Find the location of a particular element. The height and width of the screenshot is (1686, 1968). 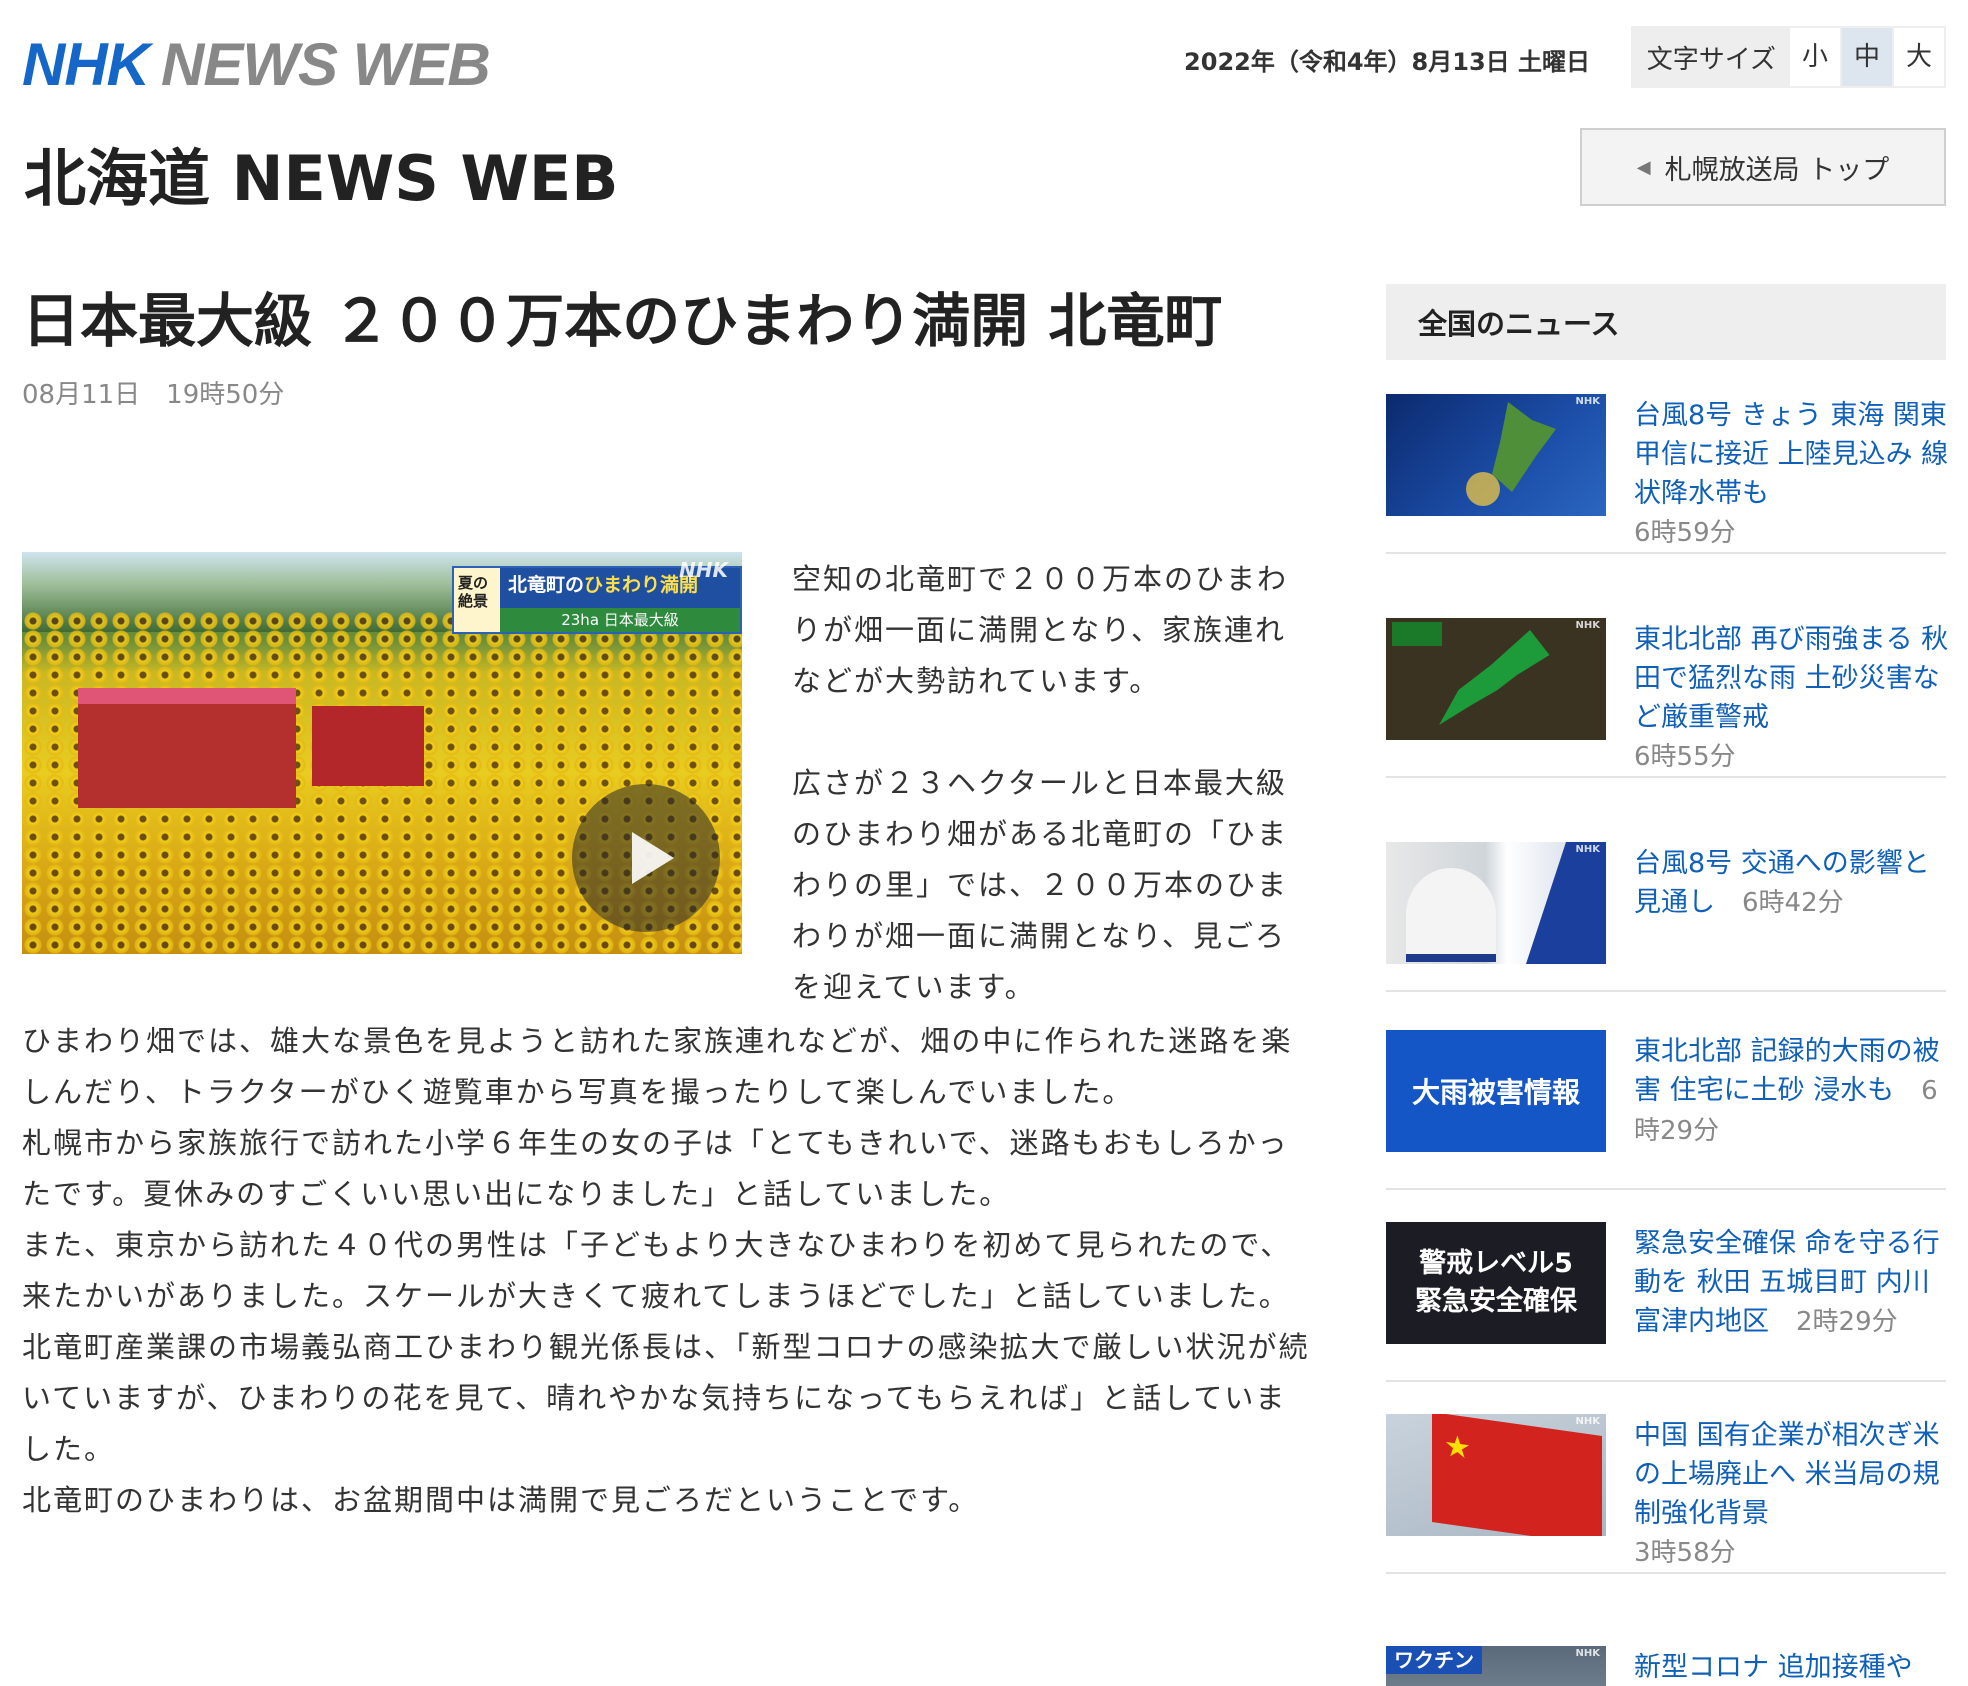

typhoon-map-thumbnail: NHK is located at coordinates (1496, 455).